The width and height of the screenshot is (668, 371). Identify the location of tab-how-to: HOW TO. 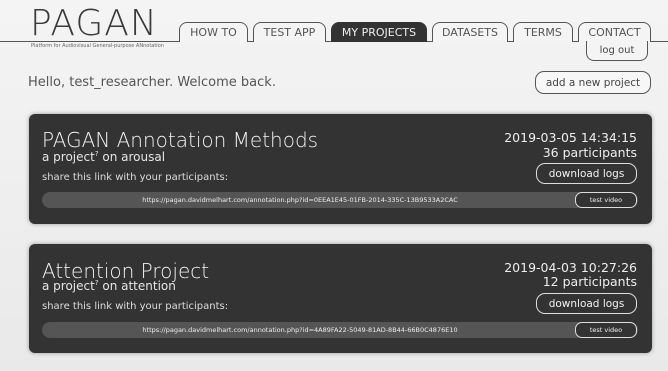
(213, 32).